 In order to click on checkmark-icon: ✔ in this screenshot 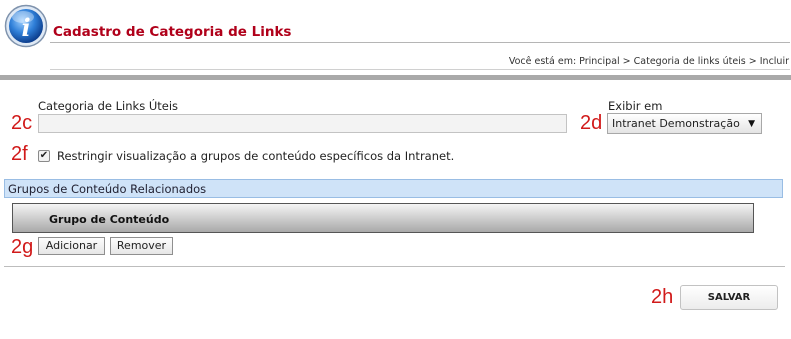, I will do `click(44, 155)`.